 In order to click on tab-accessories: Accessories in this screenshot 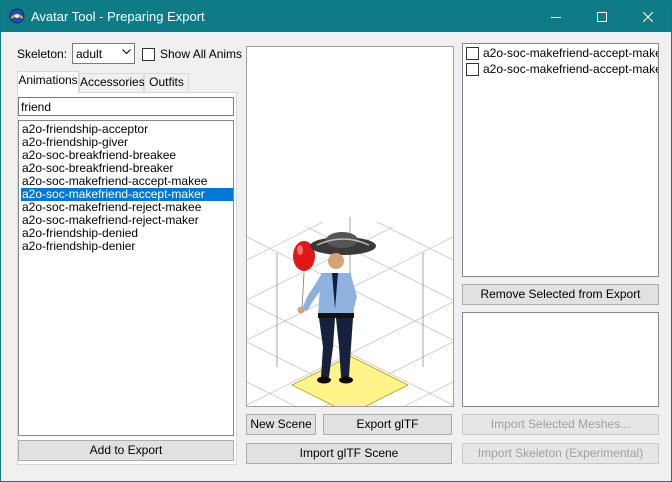, I will do `click(112, 82)`.